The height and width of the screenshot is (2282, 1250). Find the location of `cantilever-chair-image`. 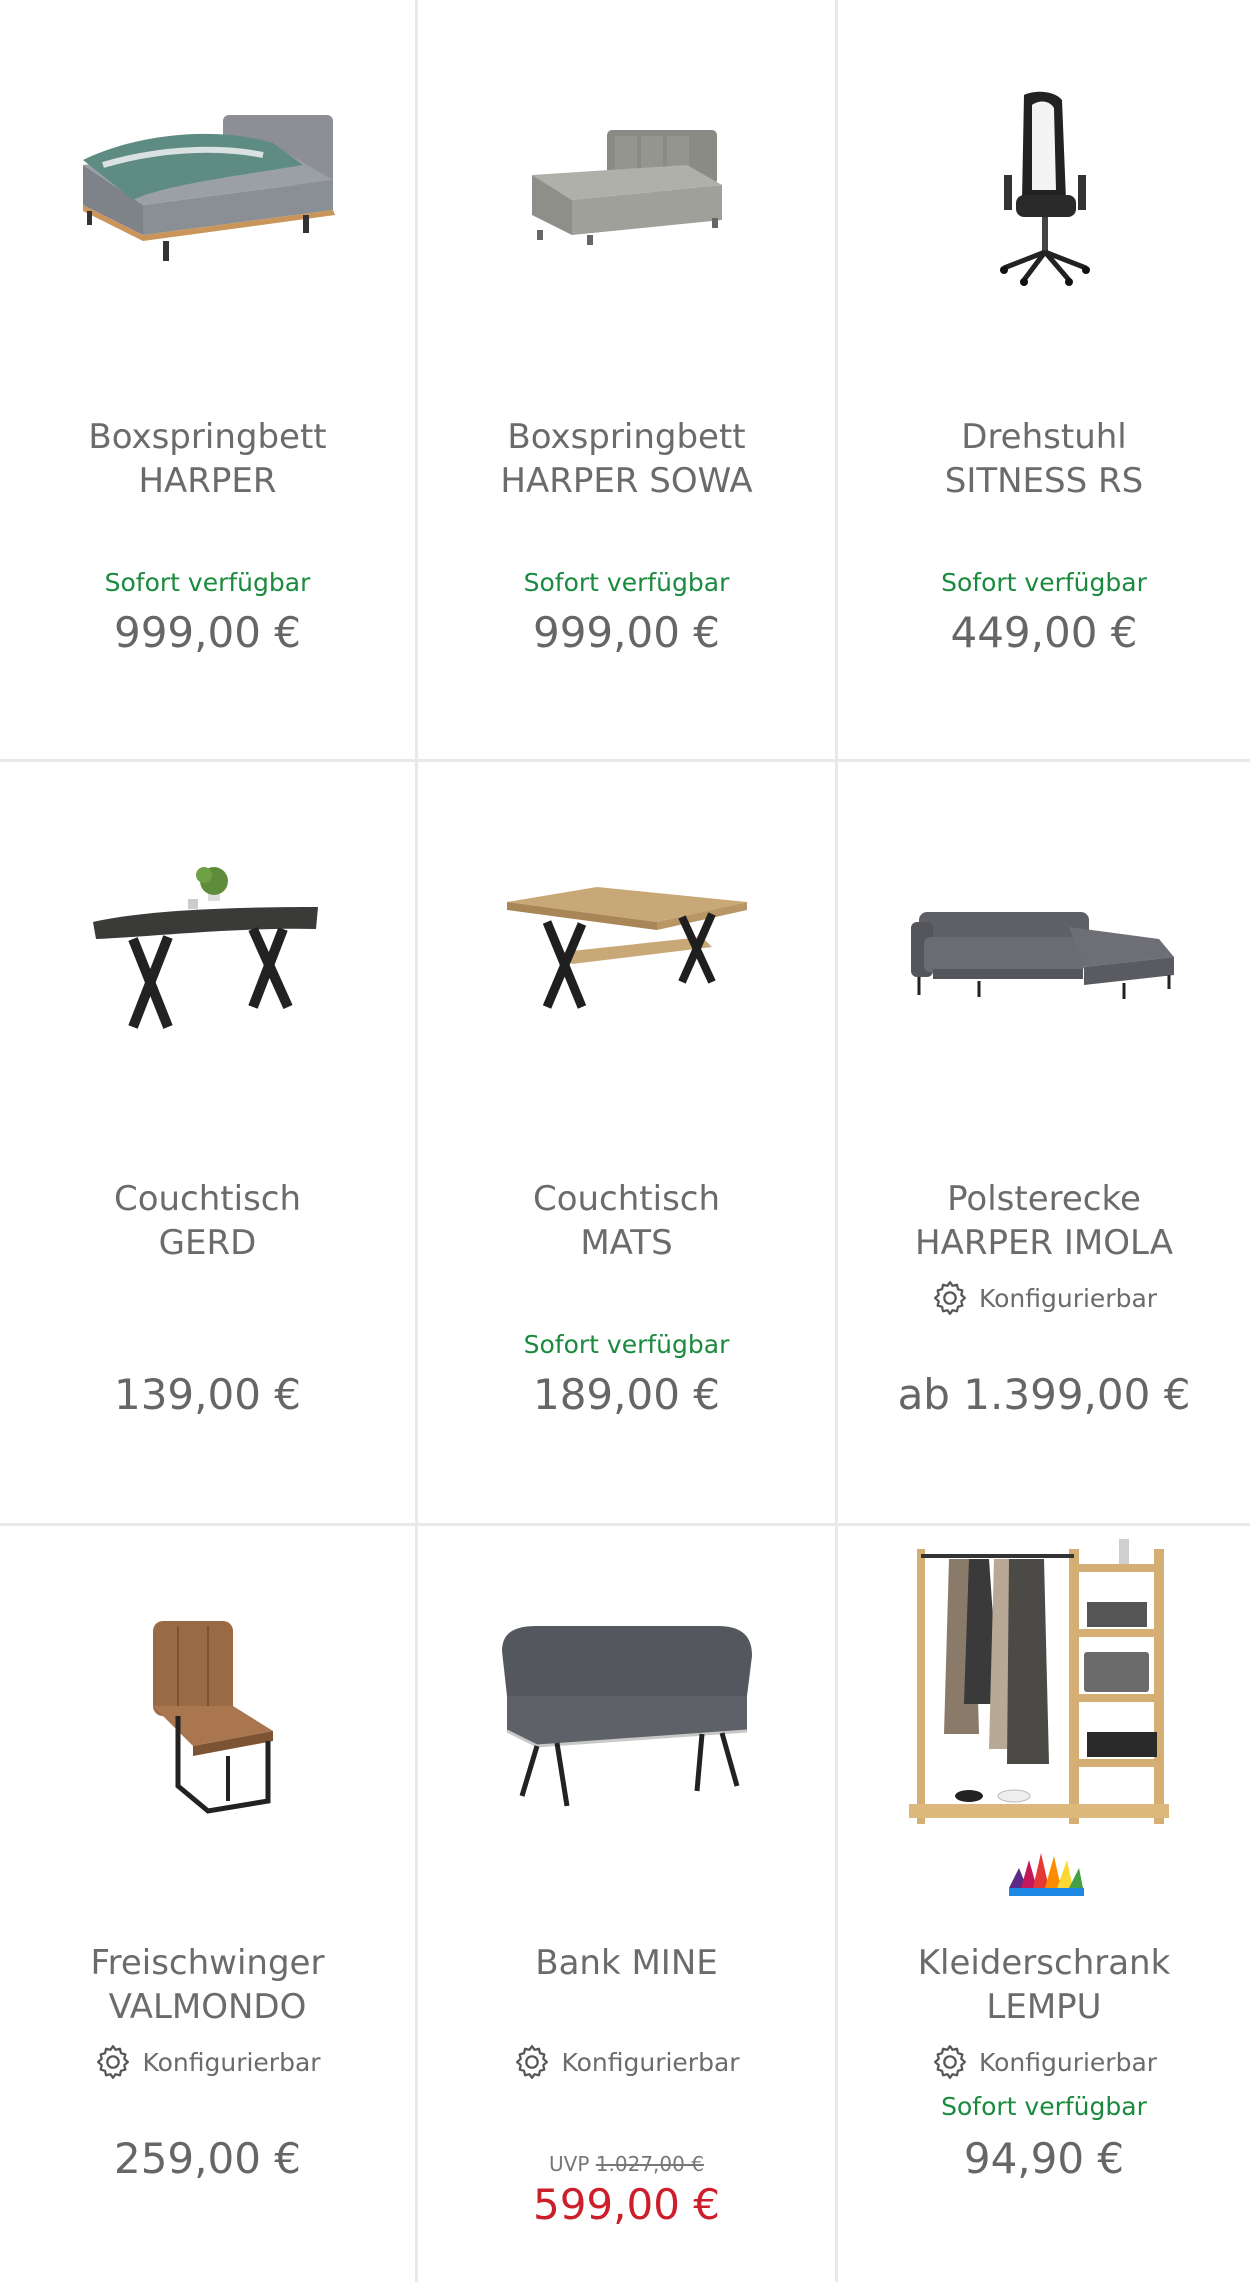

cantilever-chair-image is located at coordinates (212, 1717).